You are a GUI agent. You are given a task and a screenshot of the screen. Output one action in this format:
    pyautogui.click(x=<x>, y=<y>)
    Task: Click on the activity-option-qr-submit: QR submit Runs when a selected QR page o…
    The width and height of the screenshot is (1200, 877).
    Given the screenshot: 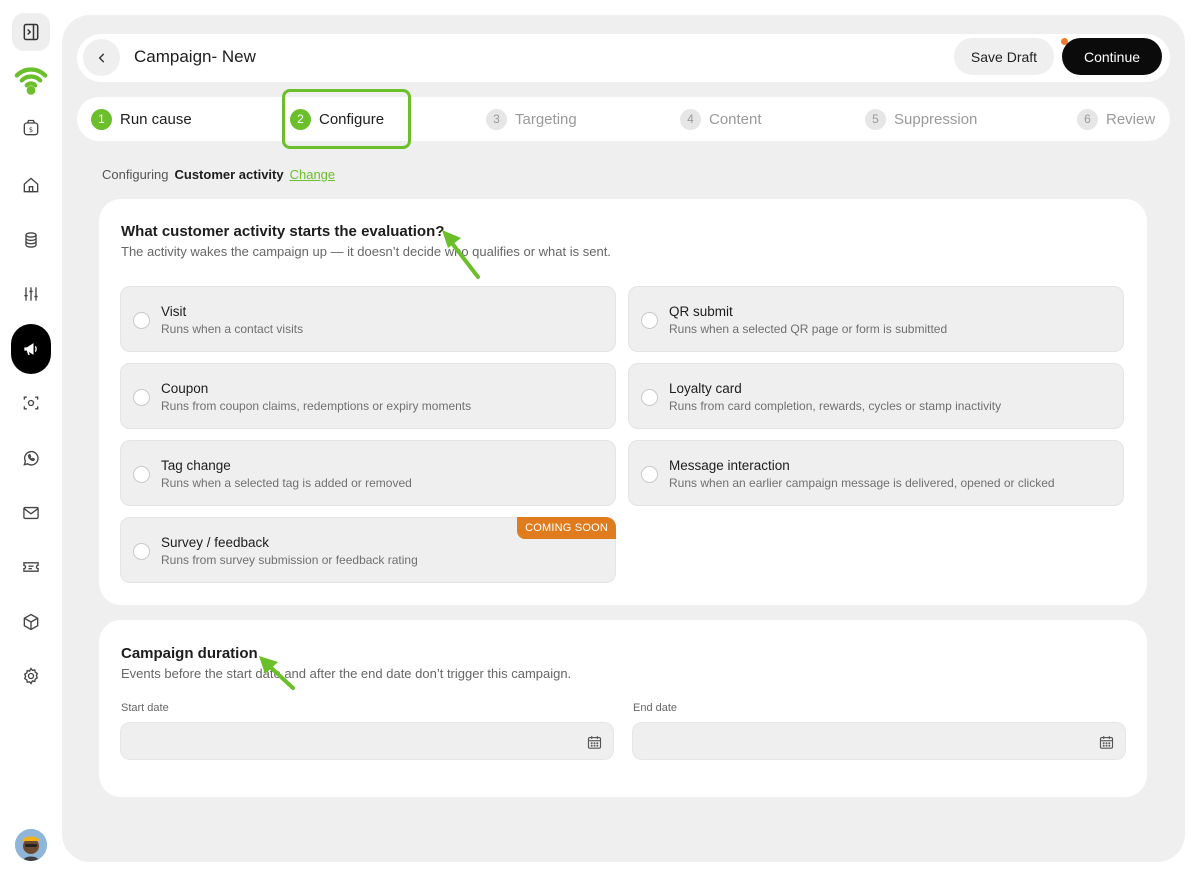 What is the action you would take?
    pyautogui.click(x=876, y=319)
    